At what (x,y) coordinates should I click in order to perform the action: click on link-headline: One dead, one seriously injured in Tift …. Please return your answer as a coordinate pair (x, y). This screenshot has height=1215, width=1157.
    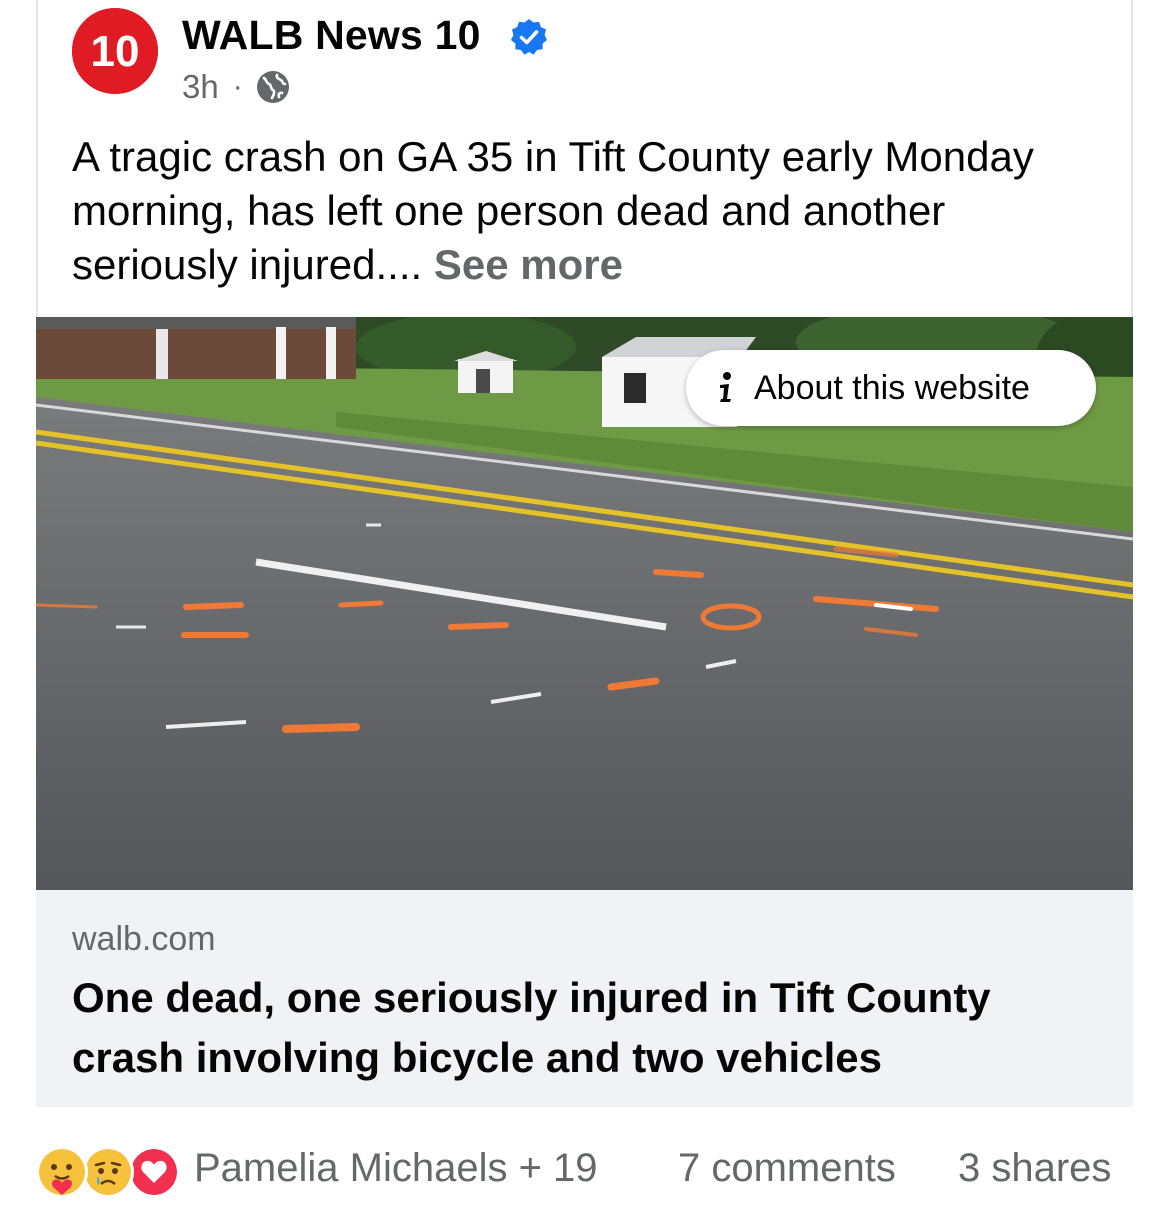
    Looking at the image, I should click on (582, 1028).